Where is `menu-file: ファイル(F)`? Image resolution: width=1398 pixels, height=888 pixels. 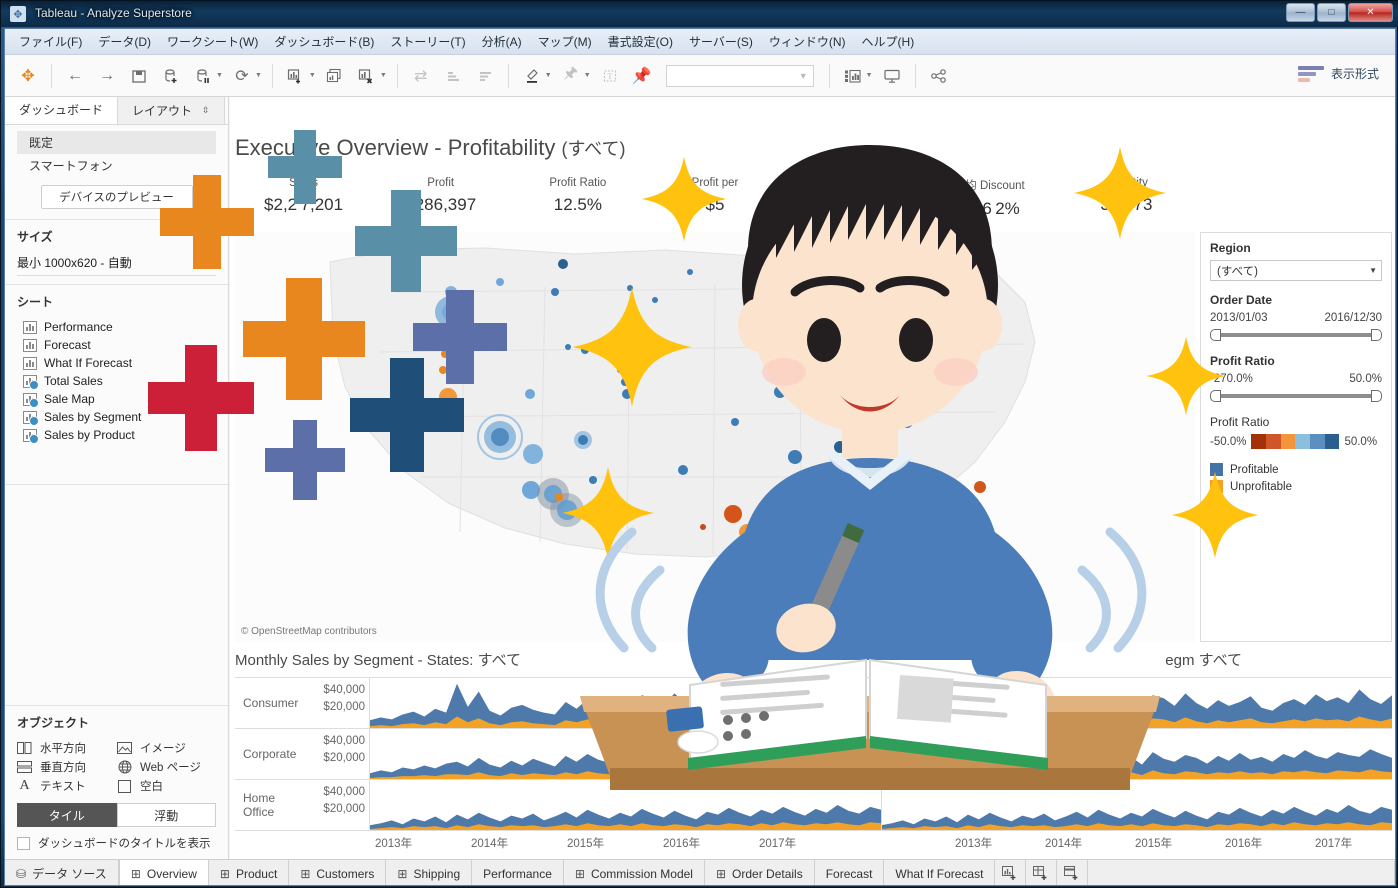
menu-file: ファイル(F) is located at coordinates (50, 41).